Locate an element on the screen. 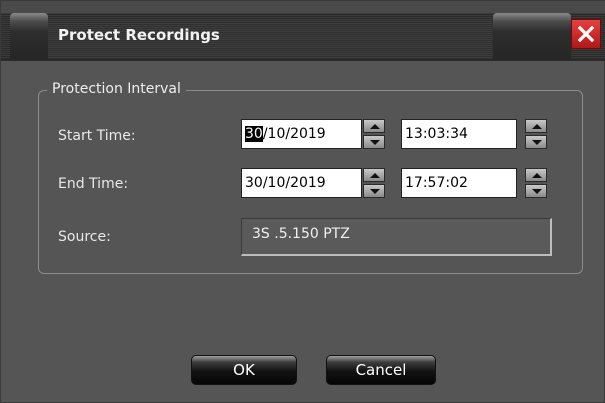  start-date-spin-up is located at coordinates (374, 126).